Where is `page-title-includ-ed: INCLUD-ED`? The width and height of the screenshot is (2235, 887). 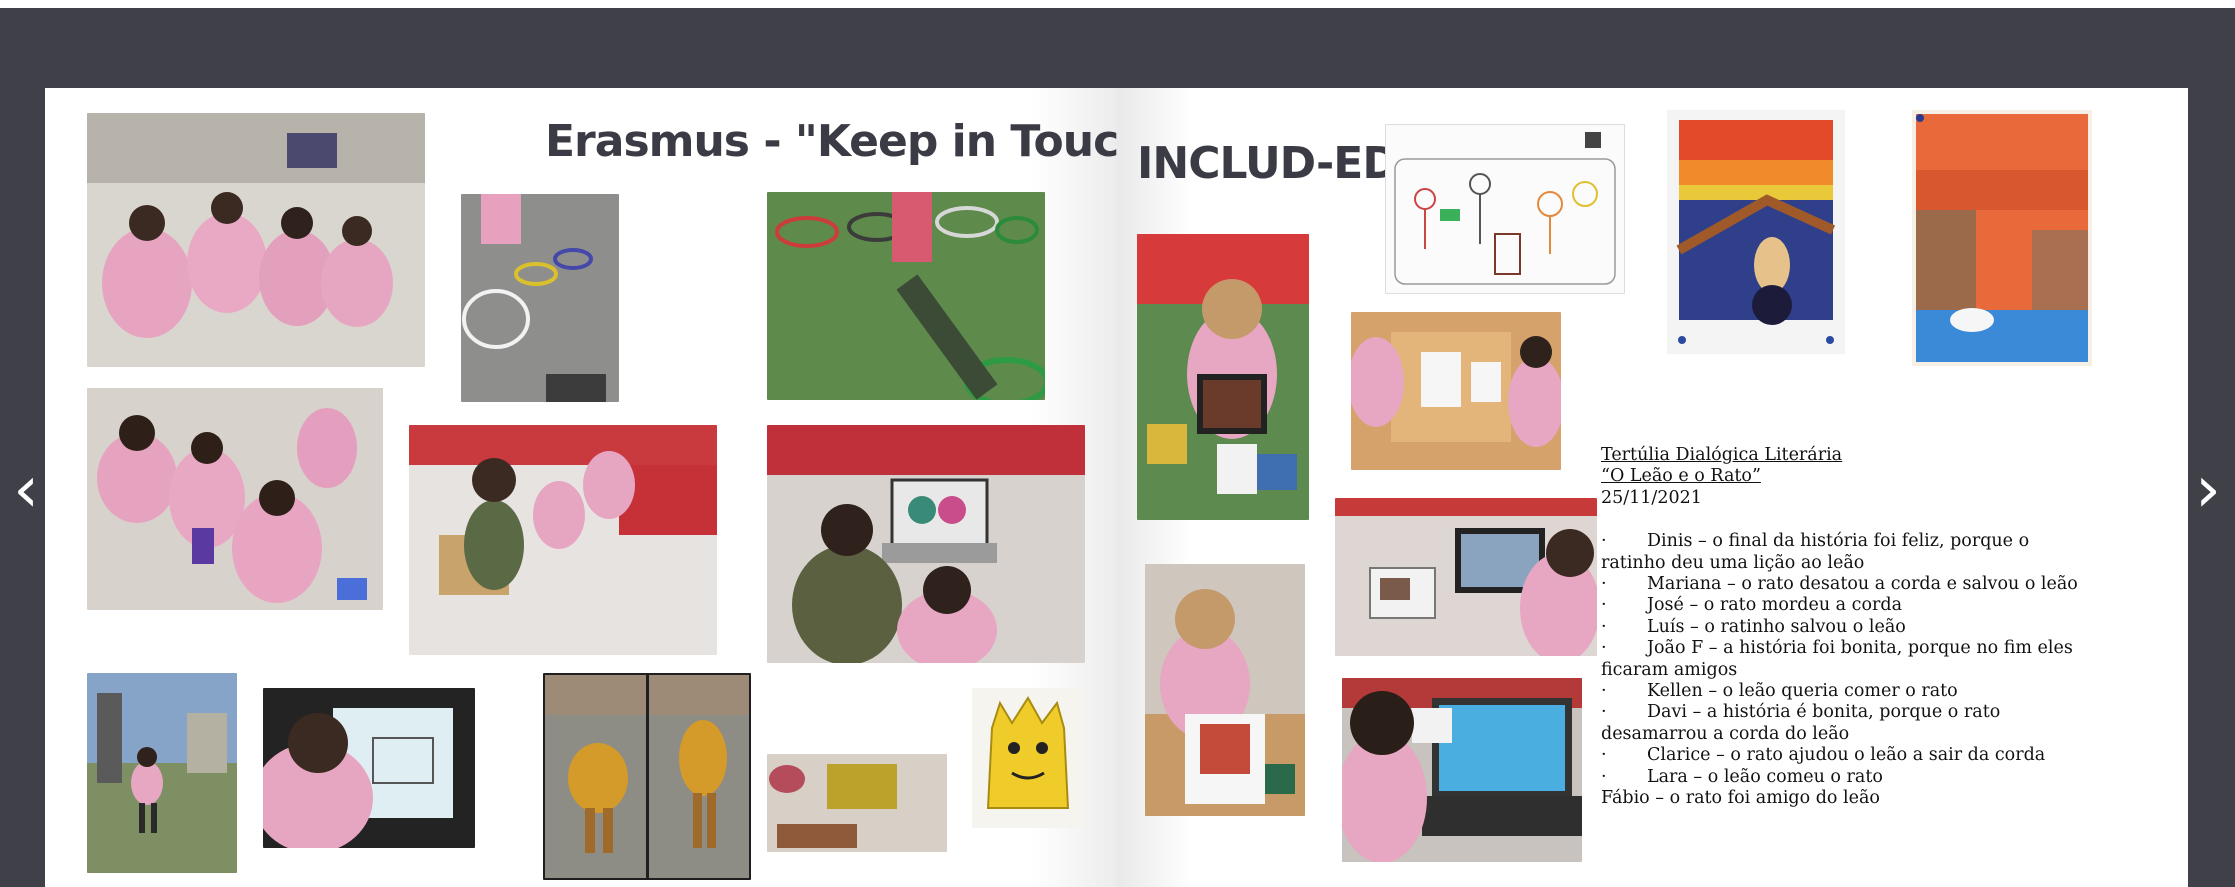
page-title-includ-ed: INCLUD-ED is located at coordinates (1268, 163).